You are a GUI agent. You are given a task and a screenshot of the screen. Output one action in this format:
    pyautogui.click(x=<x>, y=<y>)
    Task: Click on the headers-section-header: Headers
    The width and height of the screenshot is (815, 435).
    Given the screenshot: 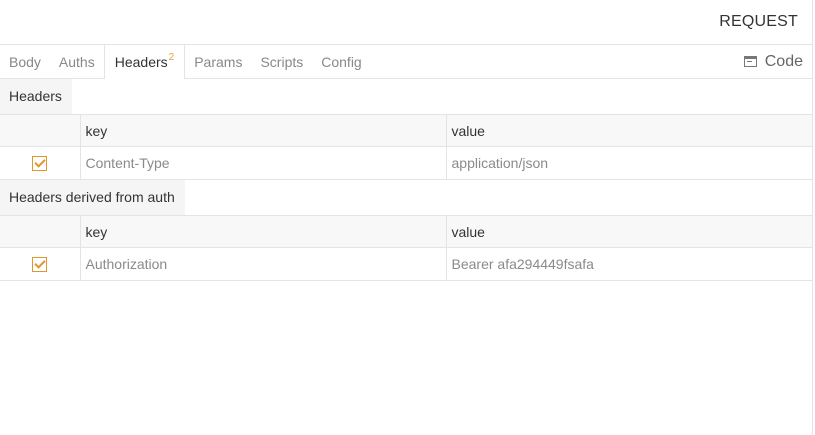 What is the action you would take?
    pyautogui.click(x=406, y=96)
    